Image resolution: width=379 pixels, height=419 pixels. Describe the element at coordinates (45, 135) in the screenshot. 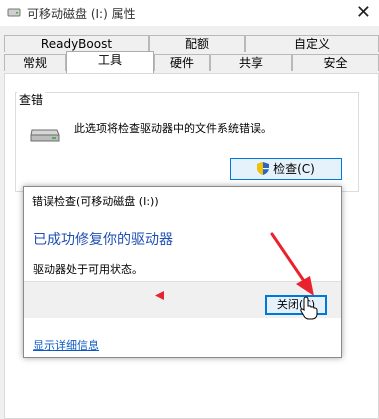

I see `drive-icon` at that location.